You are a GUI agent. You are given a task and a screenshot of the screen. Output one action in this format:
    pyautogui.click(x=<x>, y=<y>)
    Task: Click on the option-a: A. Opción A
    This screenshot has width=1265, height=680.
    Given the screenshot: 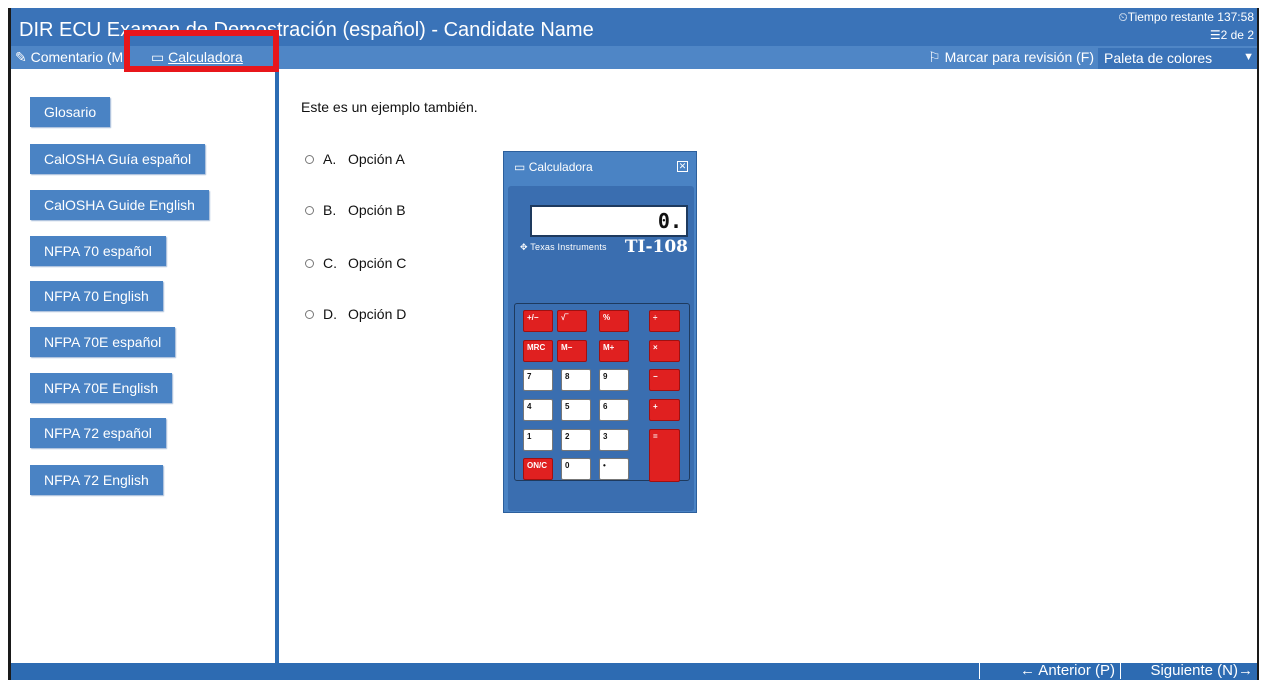 What is the action you would take?
    pyautogui.click(x=355, y=159)
    